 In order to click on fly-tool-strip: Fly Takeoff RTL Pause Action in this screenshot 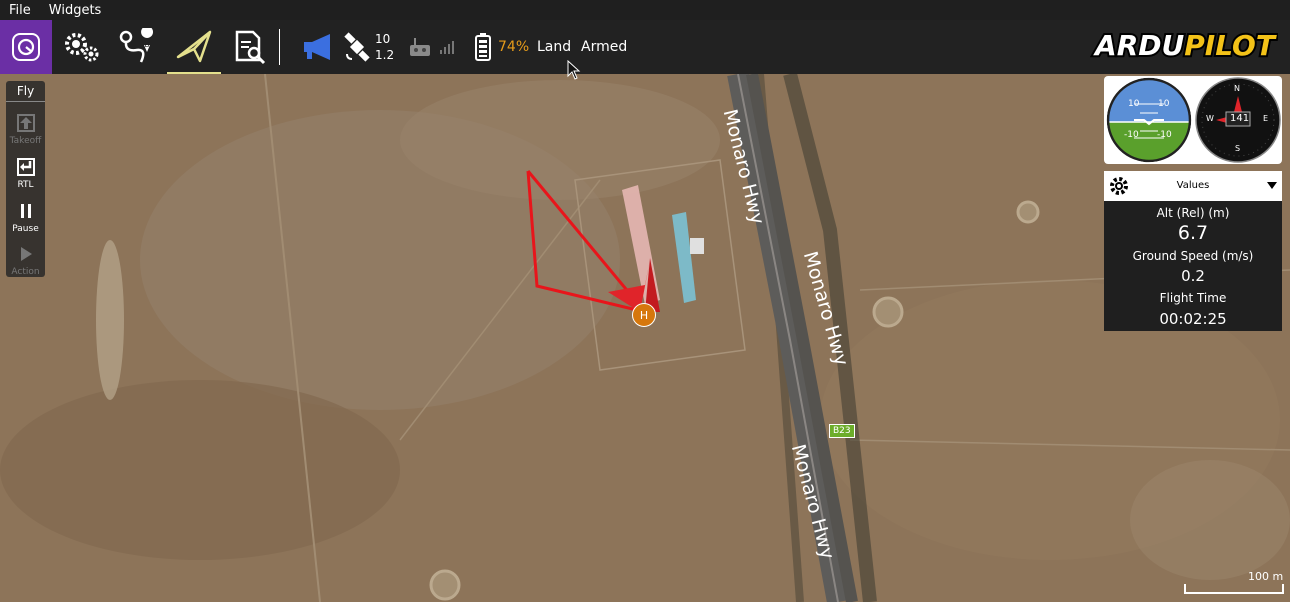, I will do `click(25, 179)`.